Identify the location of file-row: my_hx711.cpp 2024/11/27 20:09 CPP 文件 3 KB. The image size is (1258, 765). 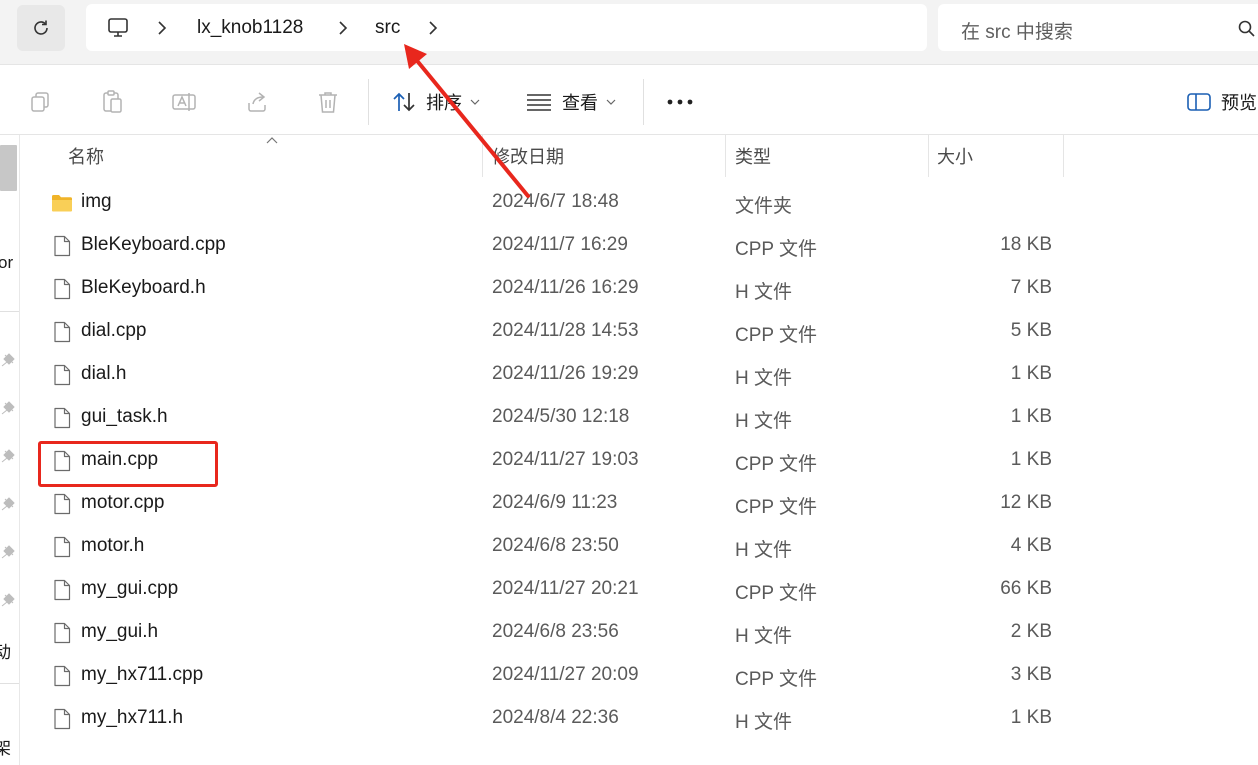
(639, 675).